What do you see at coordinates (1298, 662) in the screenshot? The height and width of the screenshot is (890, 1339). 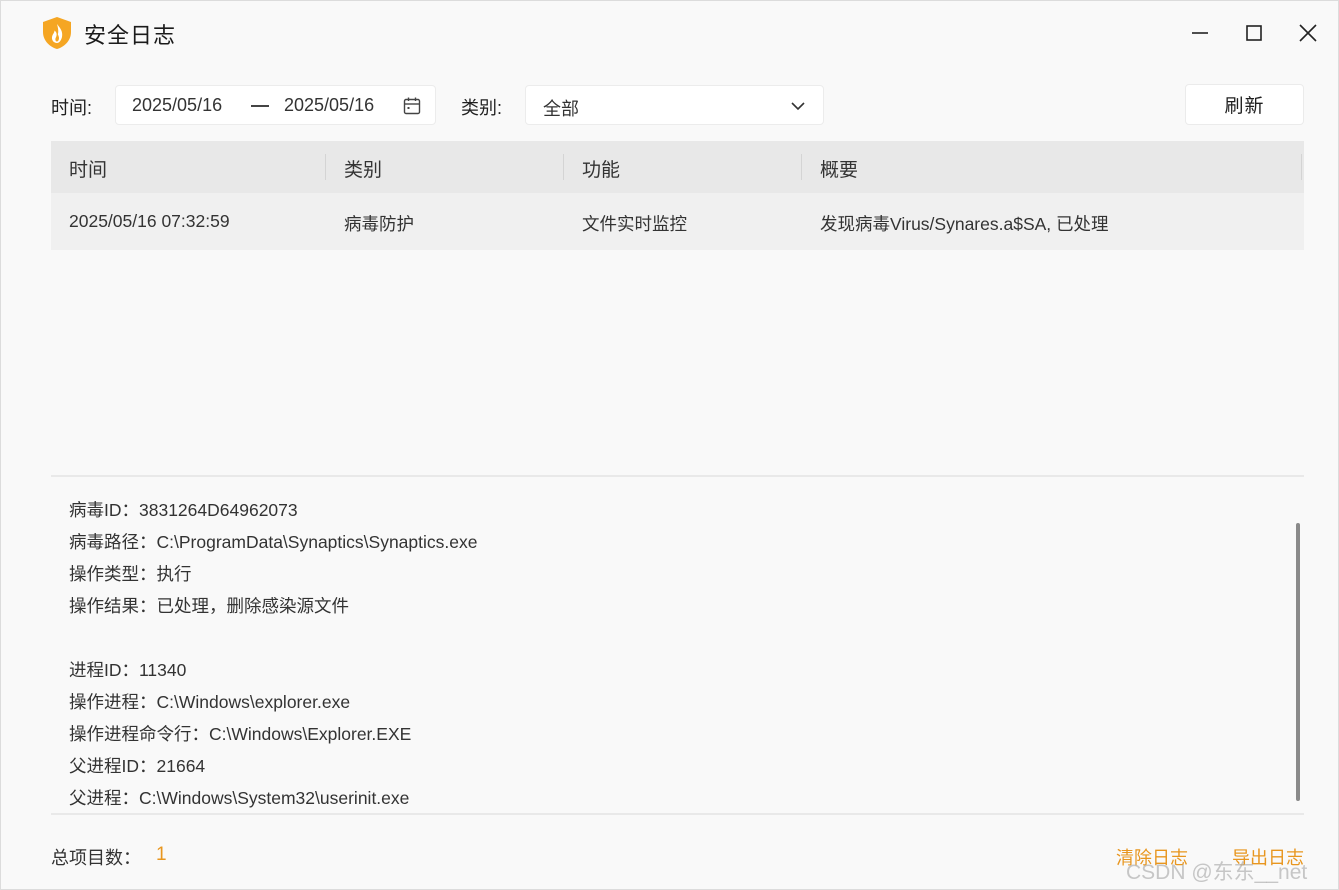 I see `detail-scrollbar` at bounding box center [1298, 662].